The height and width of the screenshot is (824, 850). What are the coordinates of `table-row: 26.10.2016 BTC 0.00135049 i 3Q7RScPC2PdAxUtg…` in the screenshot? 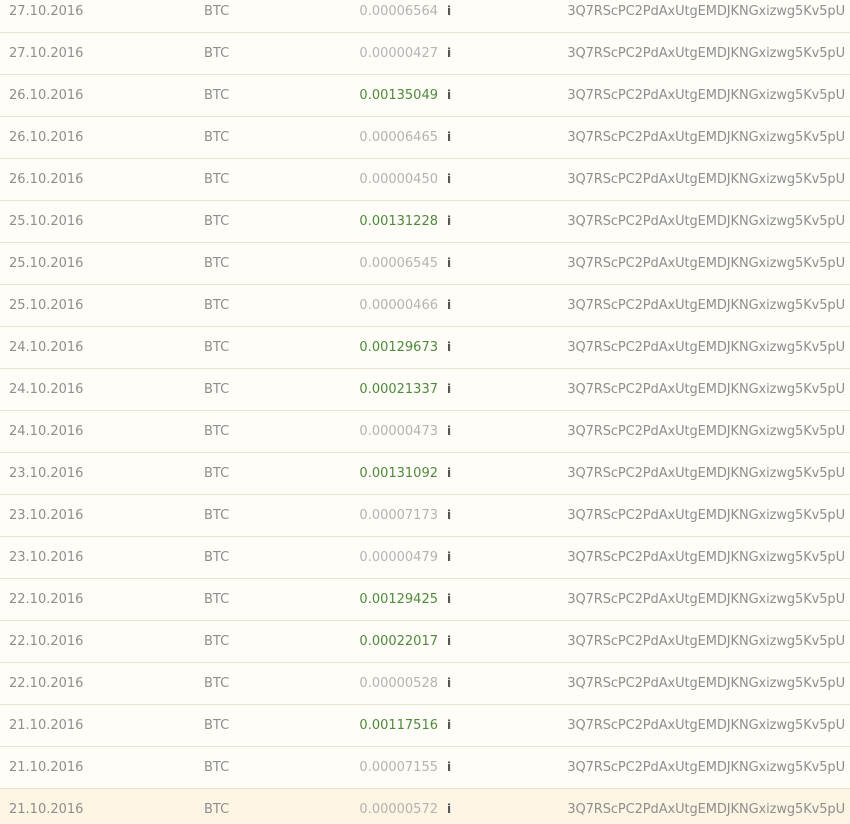 It's located at (425, 96).